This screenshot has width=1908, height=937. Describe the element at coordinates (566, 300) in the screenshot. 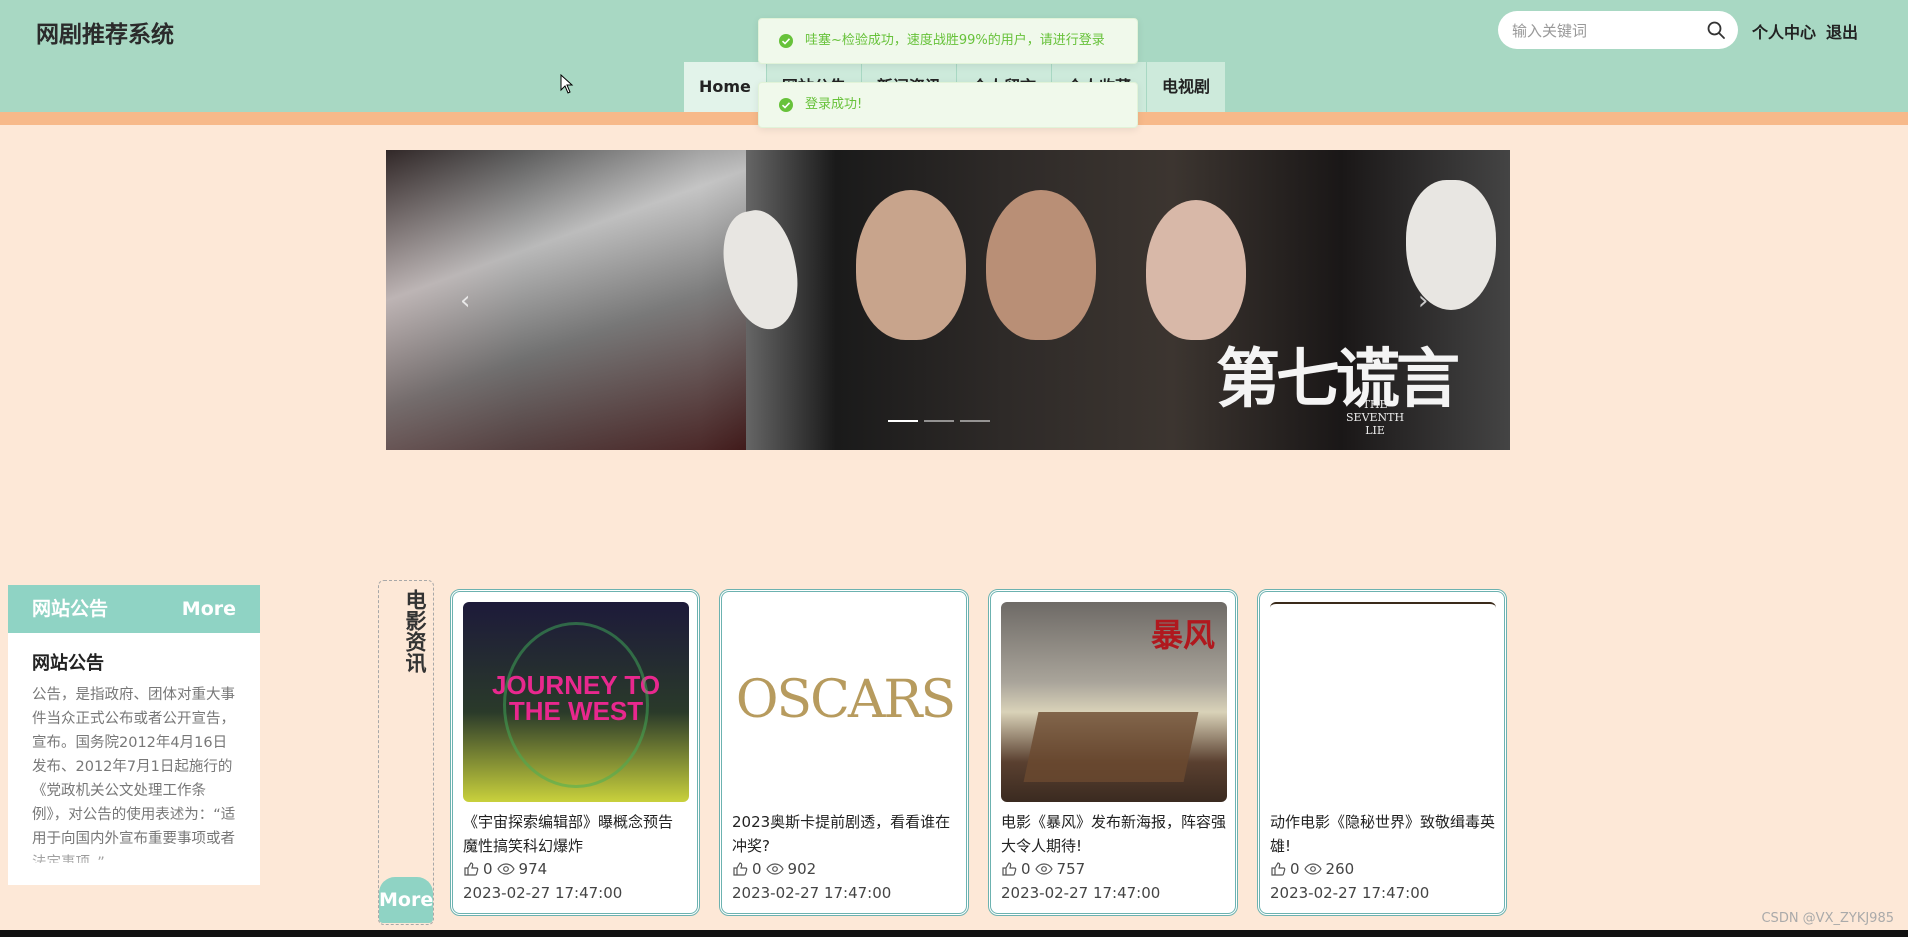

I see `banner-photo` at that location.